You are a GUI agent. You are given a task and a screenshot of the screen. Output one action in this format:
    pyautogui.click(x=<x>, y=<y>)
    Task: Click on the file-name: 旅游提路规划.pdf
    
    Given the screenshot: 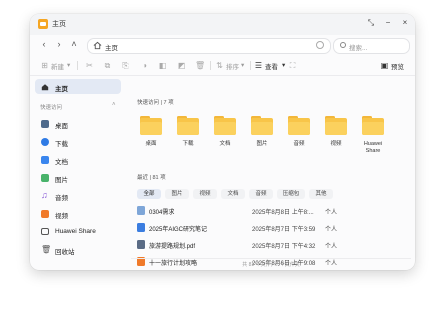 What is the action you would take?
    pyautogui.click(x=172, y=247)
    